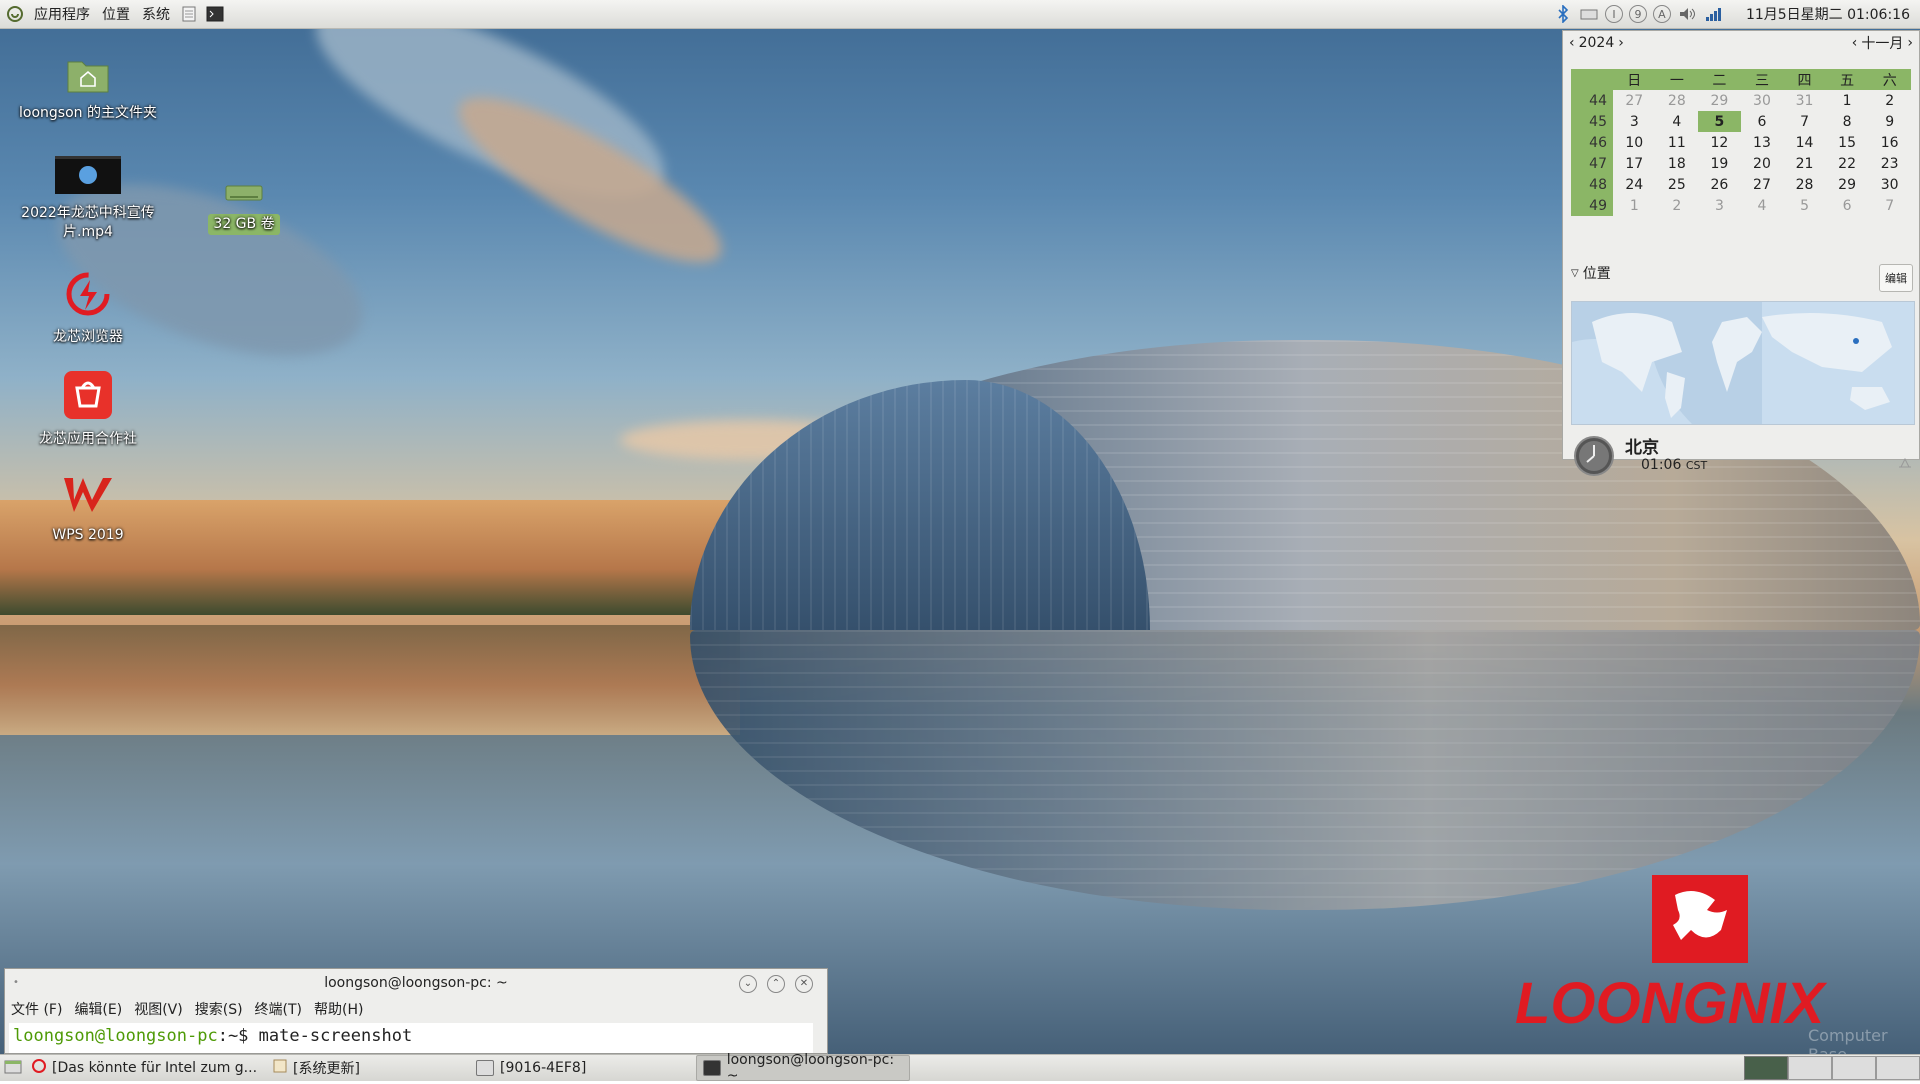 The image size is (1920, 1084). I want to click on calendar-day: 9, so click(1889, 121).